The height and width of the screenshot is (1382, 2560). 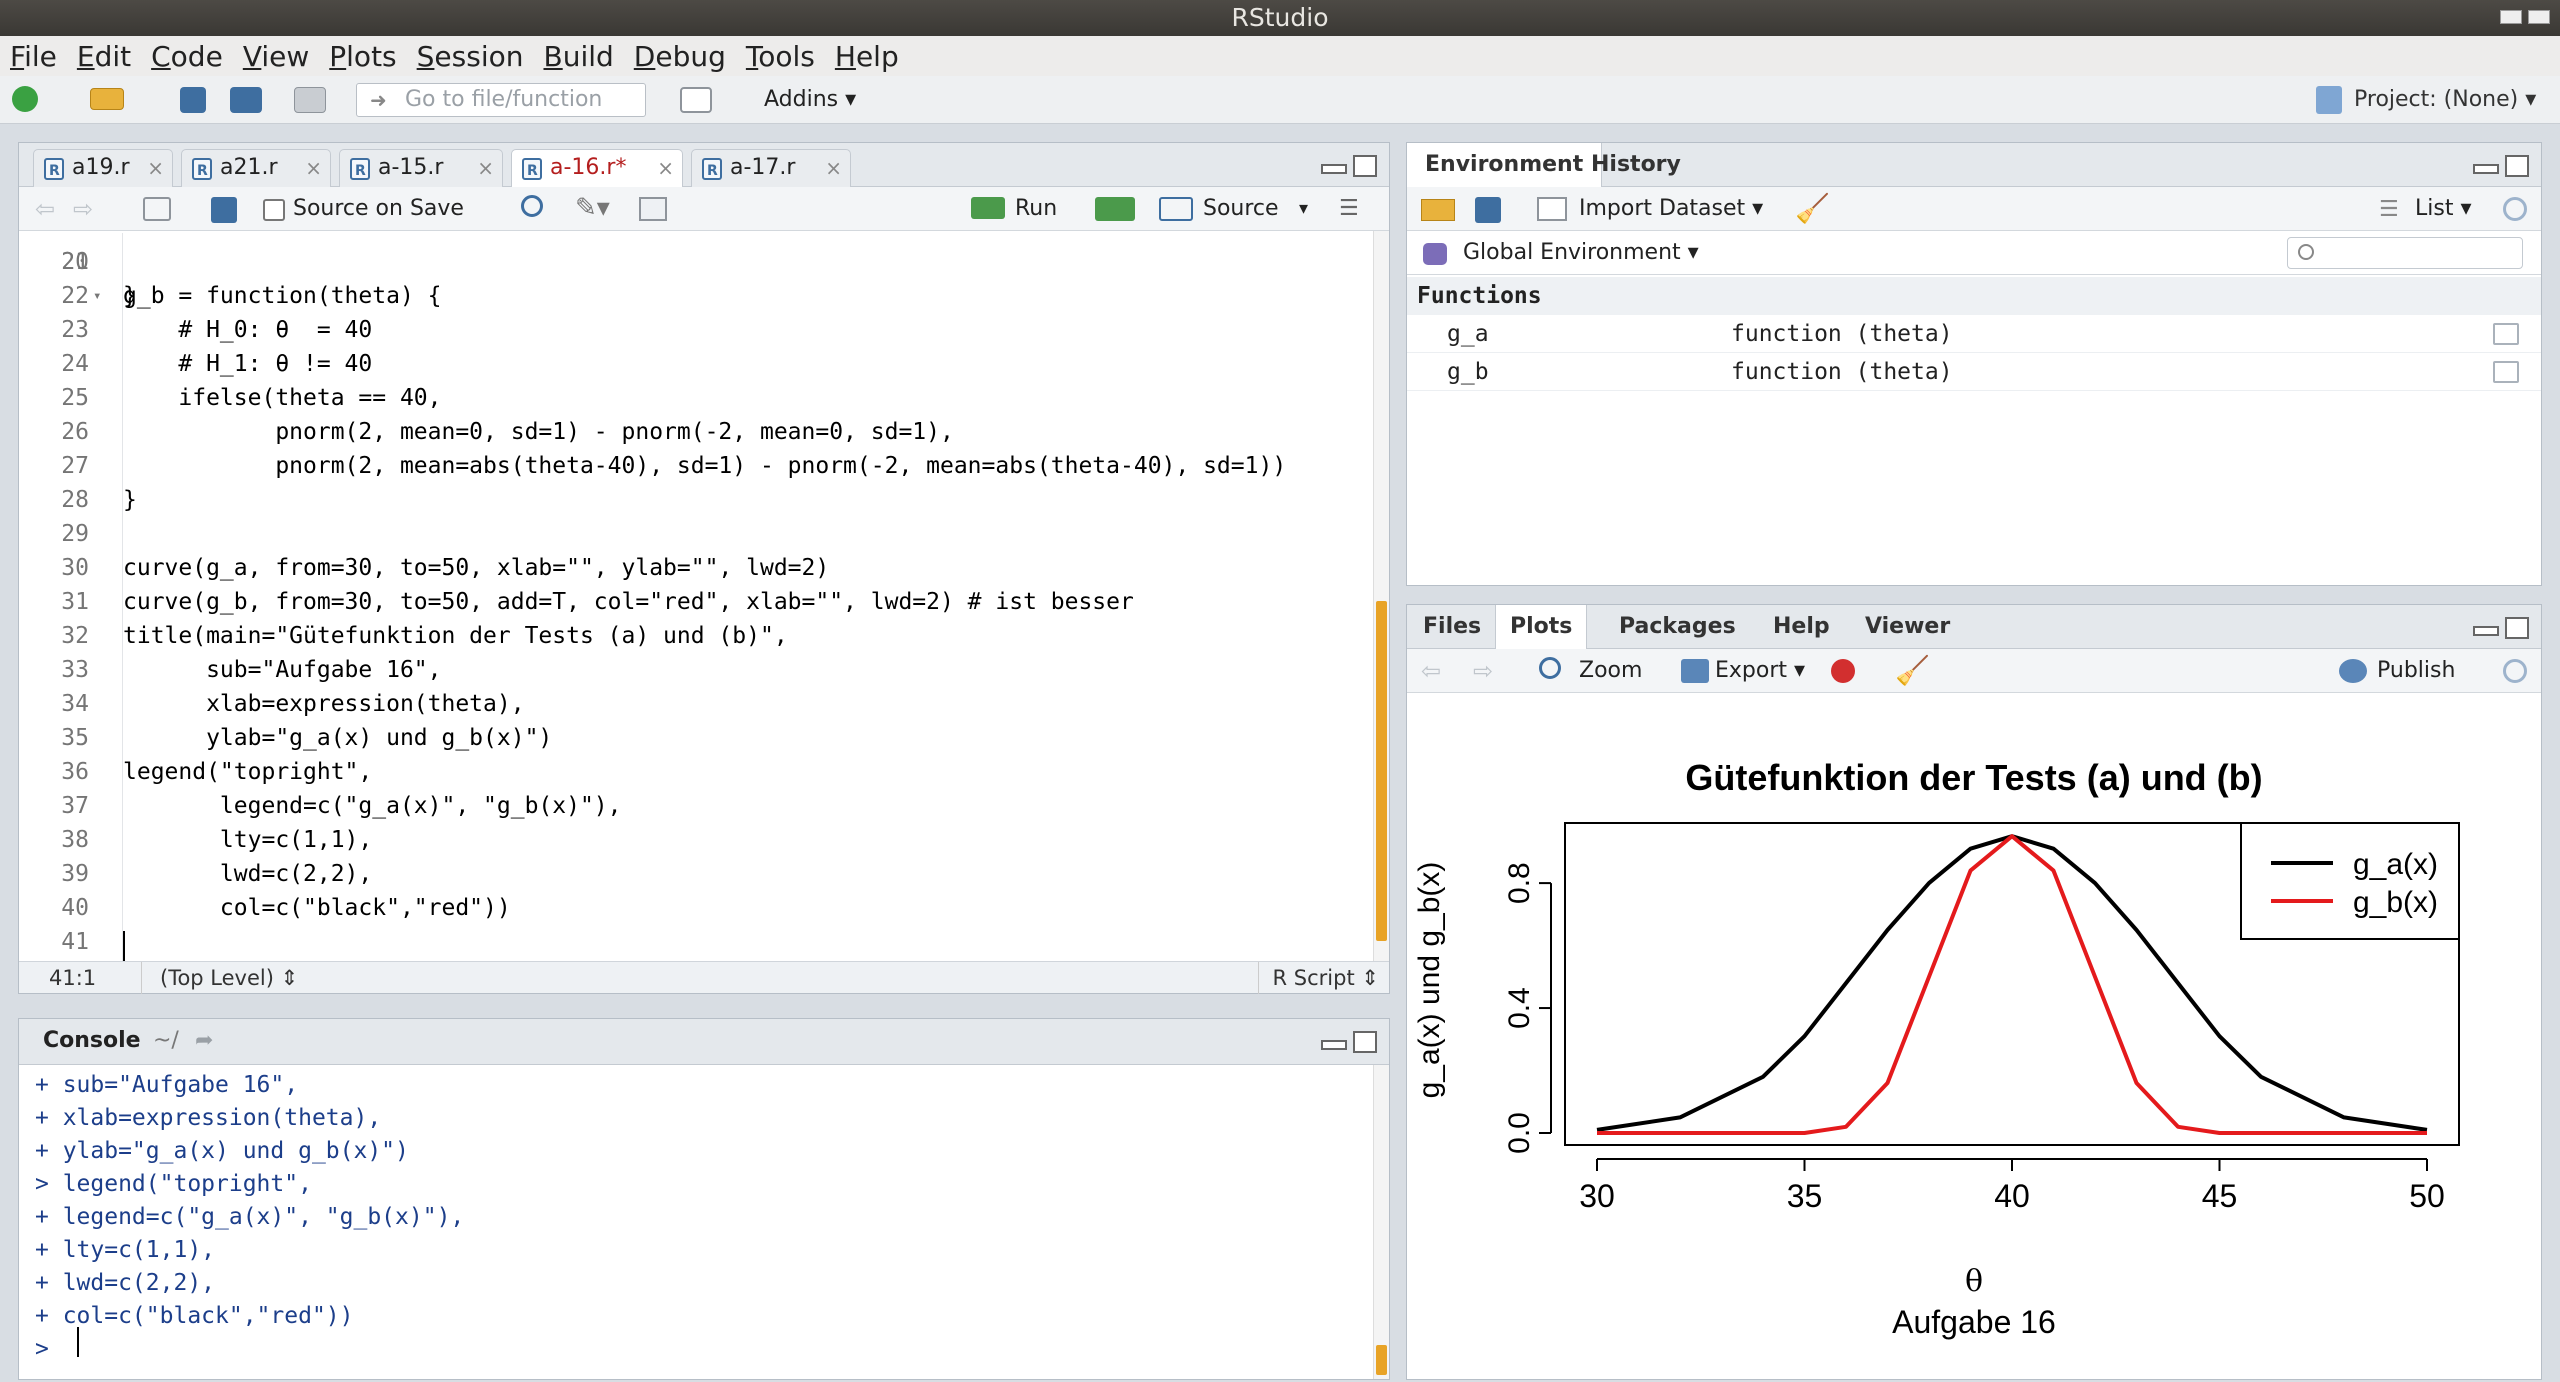 I want to click on filetype-selector: R Script ⇕, so click(x=1318, y=978).